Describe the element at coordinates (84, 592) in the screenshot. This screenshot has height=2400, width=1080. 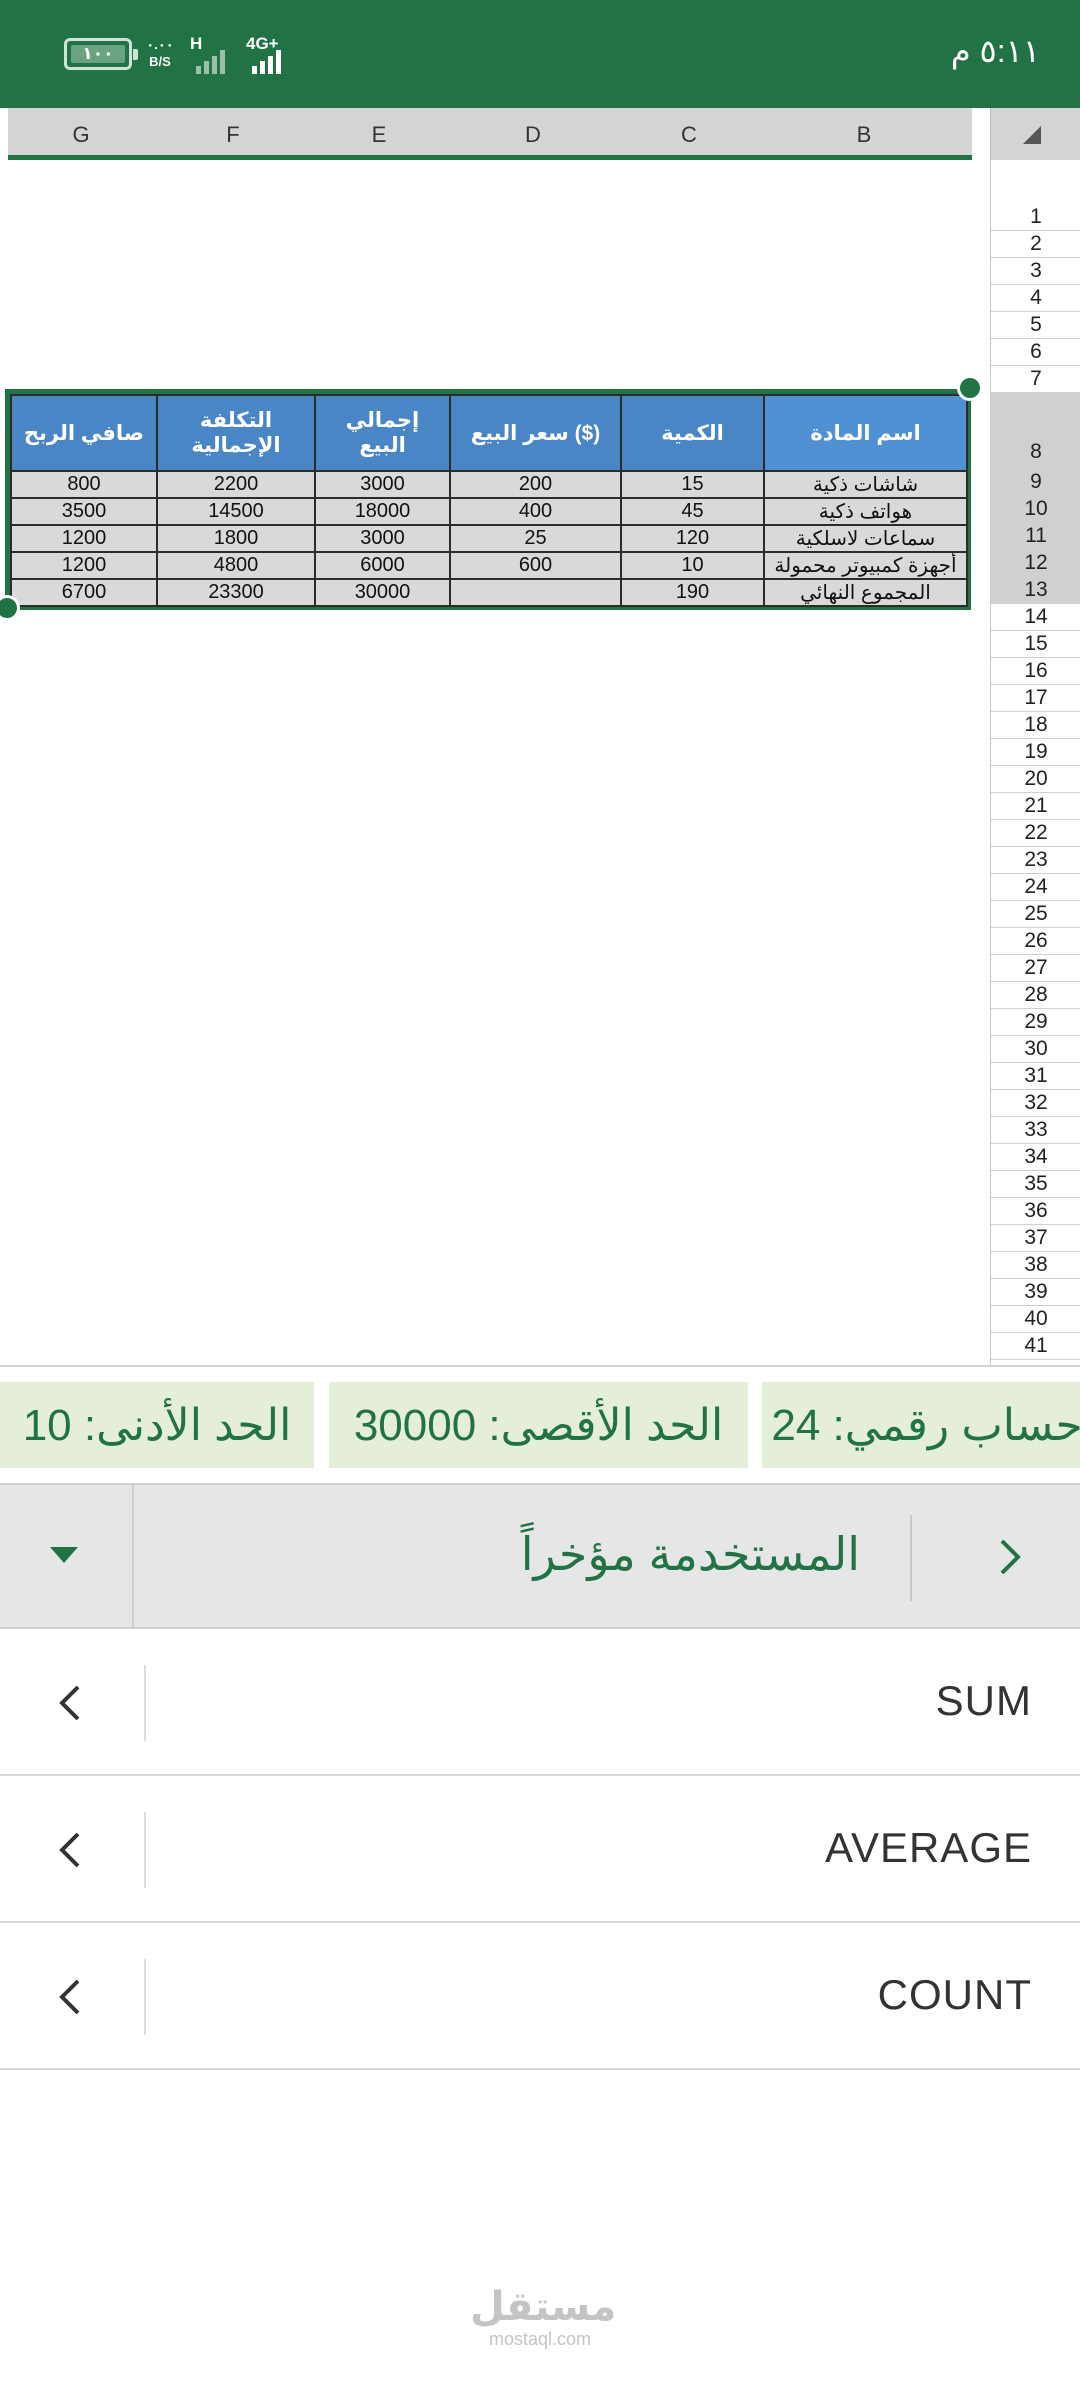
I see `table-cell: 6700` at that location.